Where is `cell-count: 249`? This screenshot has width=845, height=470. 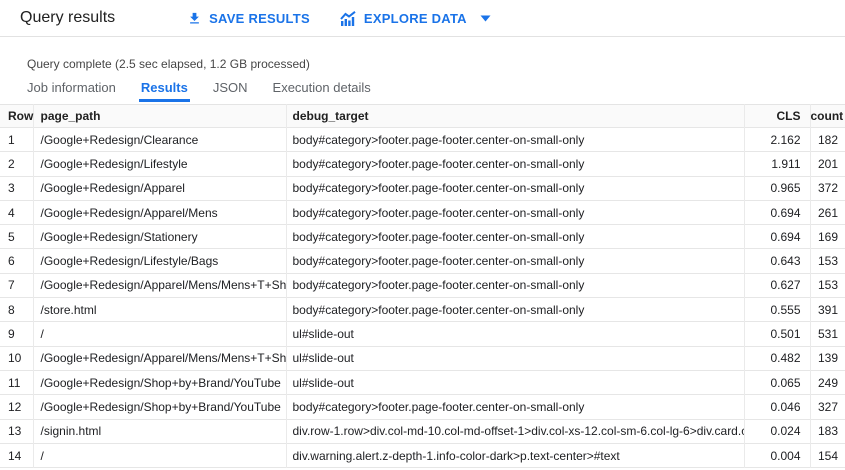
cell-count: 249 is located at coordinates (827, 382).